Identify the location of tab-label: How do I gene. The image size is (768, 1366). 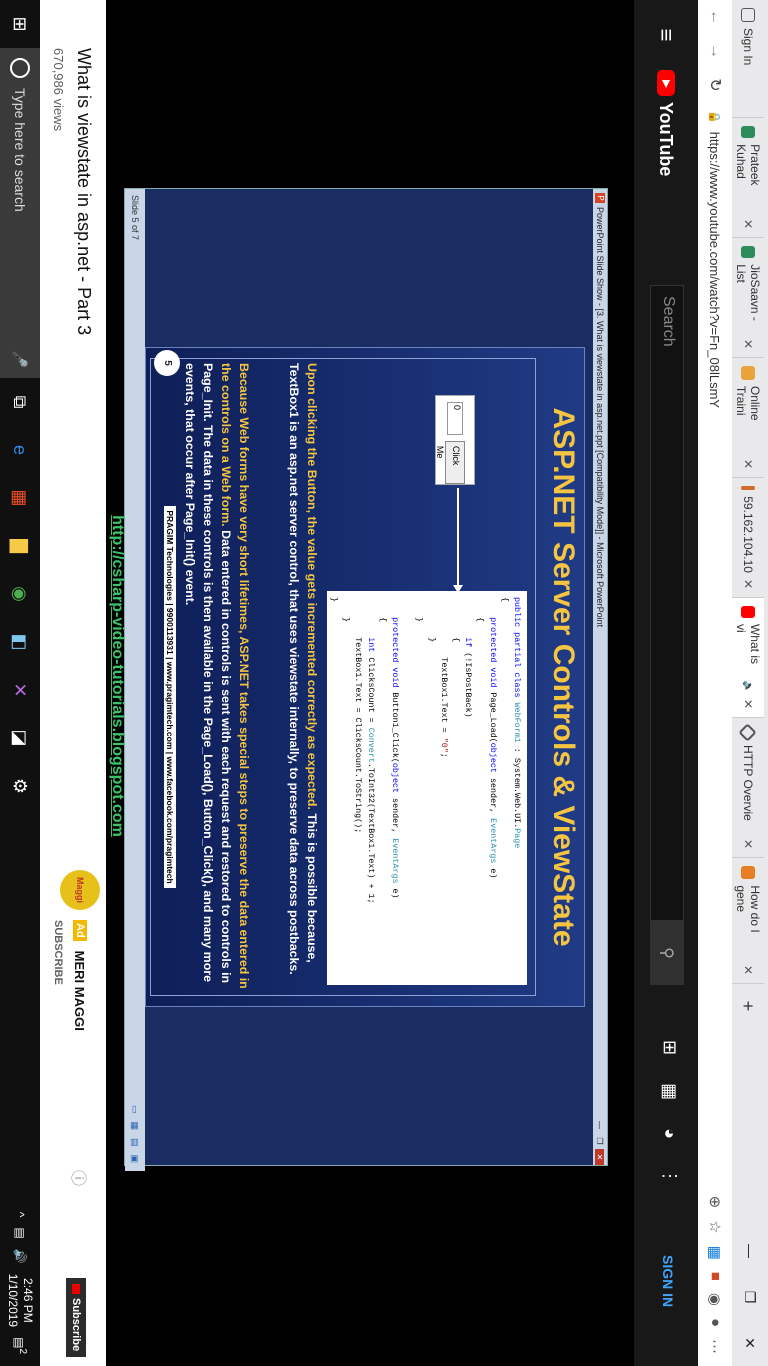
(748, 909).